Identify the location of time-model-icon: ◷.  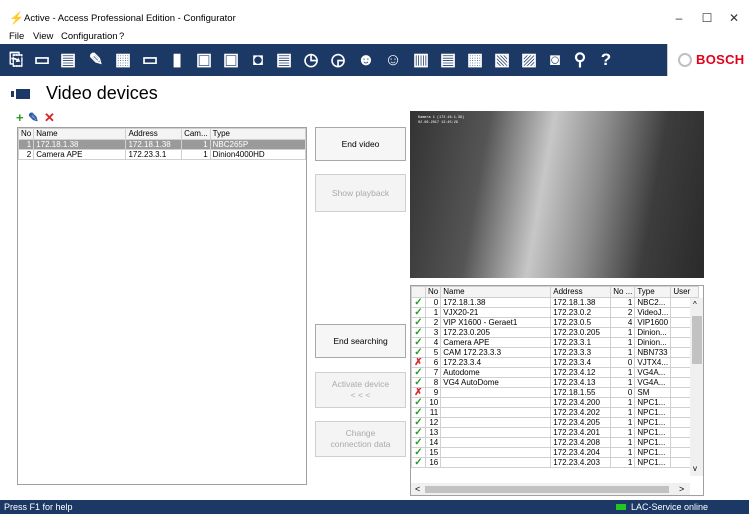
(311, 60).